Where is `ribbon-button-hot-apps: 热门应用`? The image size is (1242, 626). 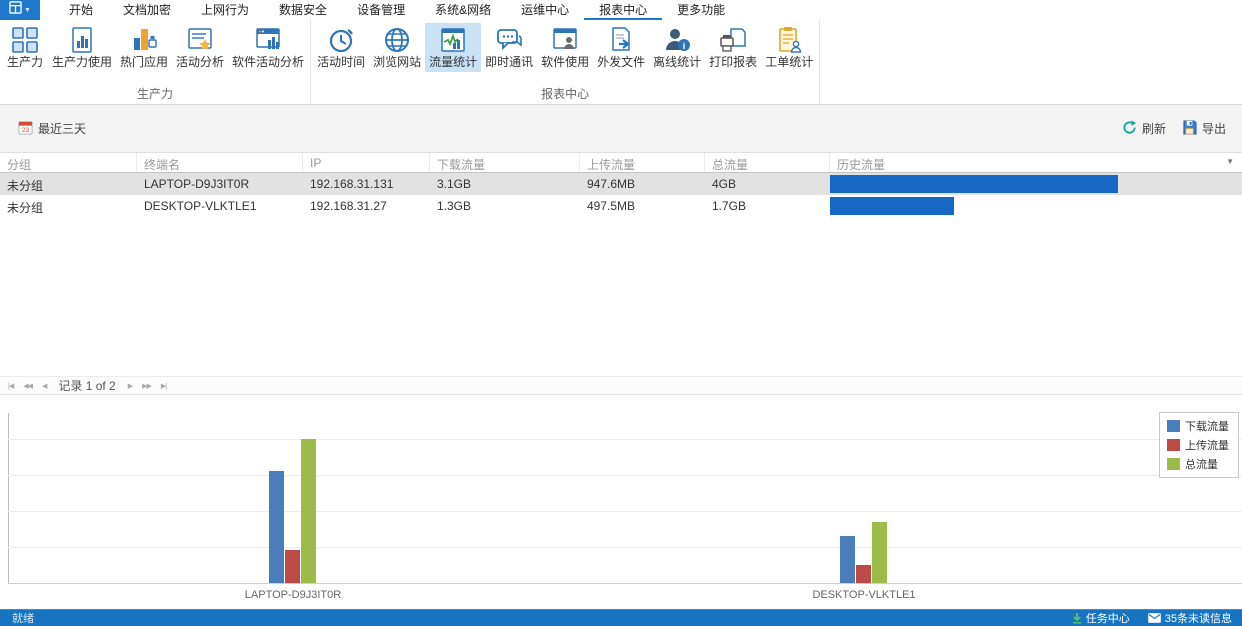 ribbon-button-hot-apps: 热门应用 is located at coordinates (144, 47).